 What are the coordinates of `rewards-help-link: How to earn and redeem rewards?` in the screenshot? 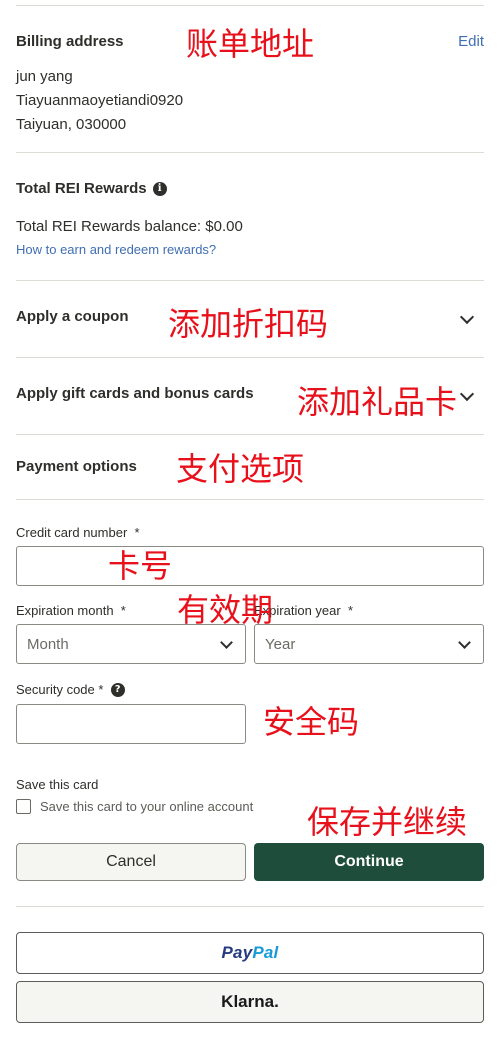 It's located at (116, 249).